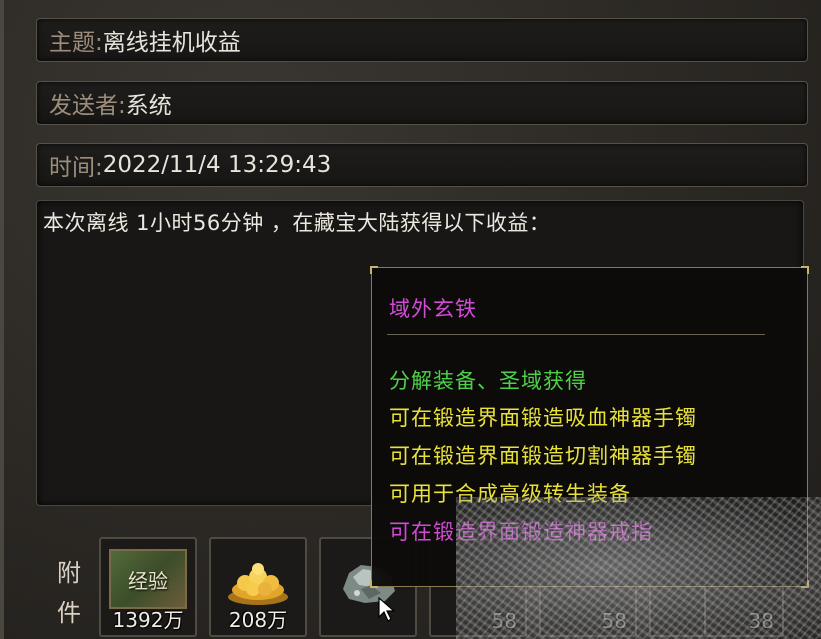 The width and height of the screenshot is (821, 639). I want to click on subject-label: 主题:, so click(76, 43).